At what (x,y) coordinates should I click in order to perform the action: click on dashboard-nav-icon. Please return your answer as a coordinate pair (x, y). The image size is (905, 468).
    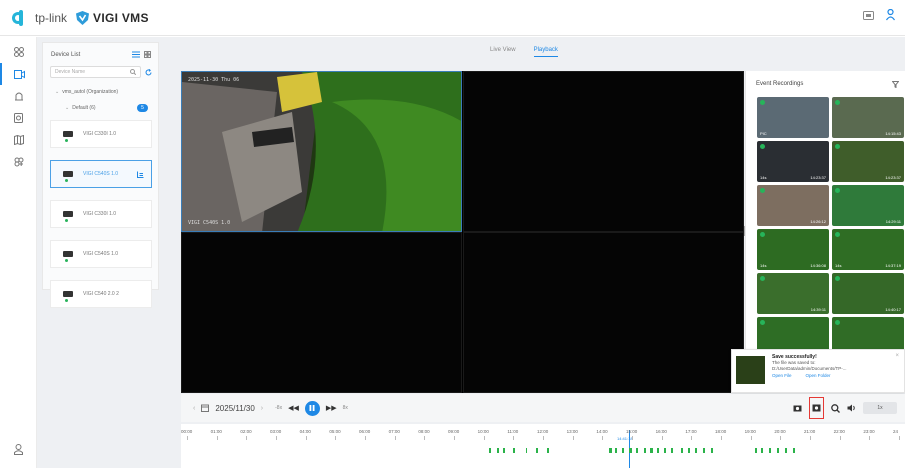
    Looking at the image, I should click on (18, 52).